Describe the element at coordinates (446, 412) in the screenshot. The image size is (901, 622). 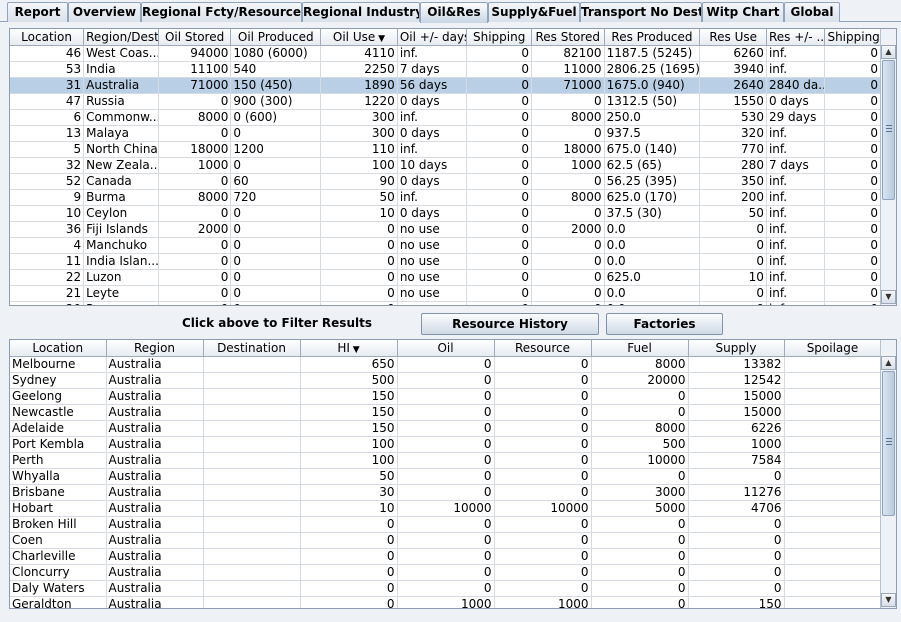
I see `table-row: Newcastle Australia 150 0 0 0 15000` at that location.